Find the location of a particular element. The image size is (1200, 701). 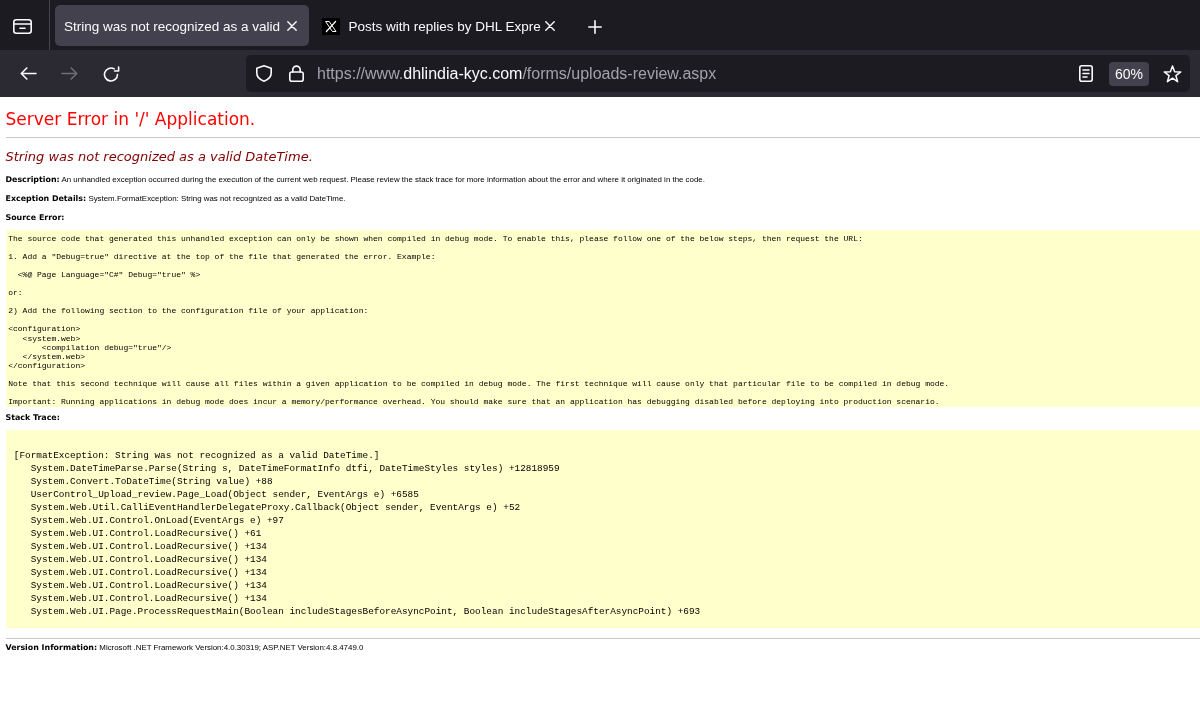

shield-icon is located at coordinates (264, 73).